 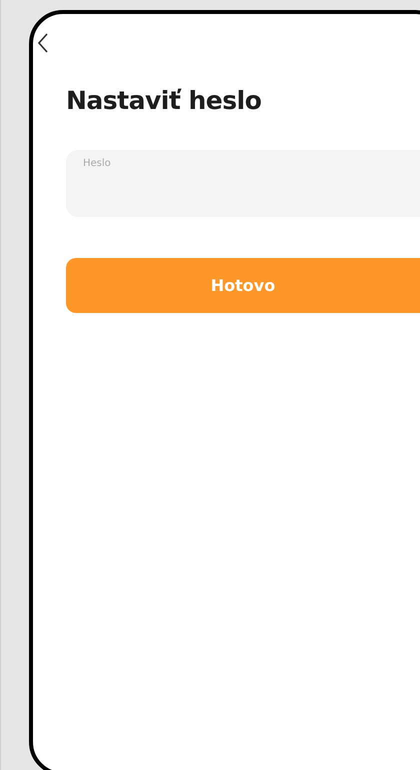 What do you see at coordinates (97, 163) in the screenshot?
I see `field-label: Heslo` at bounding box center [97, 163].